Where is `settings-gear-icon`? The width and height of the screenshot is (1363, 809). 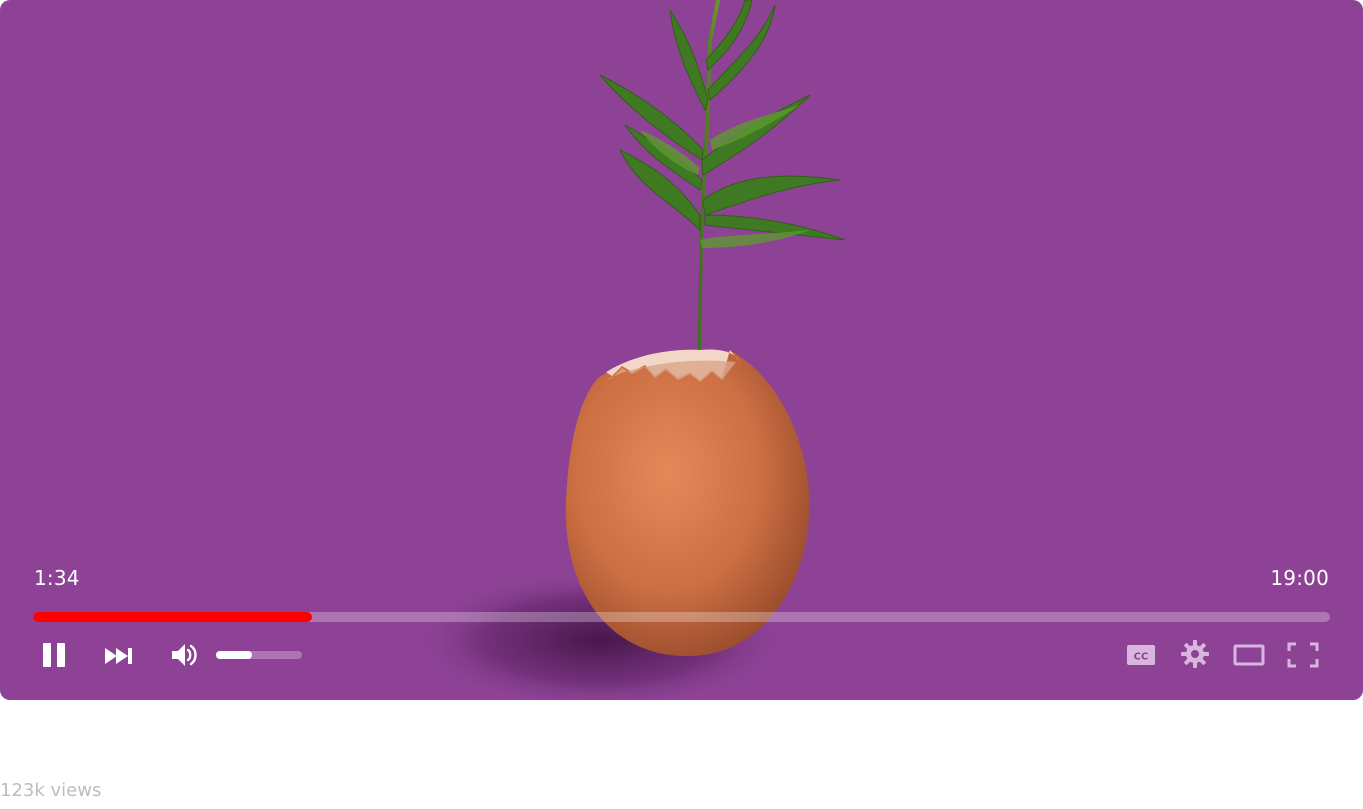 settings-gear-icon is located at coordinates (1195, 654).